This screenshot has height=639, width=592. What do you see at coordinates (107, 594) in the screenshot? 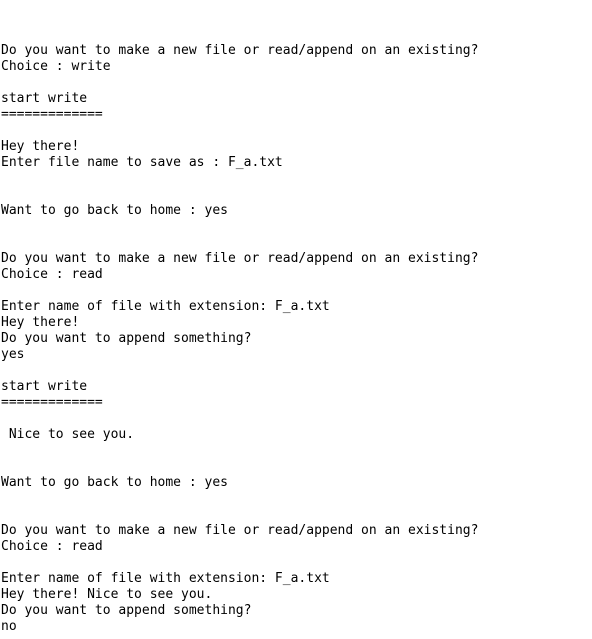
I see `console-line: Hey there! Nice to see you.` at bounding box center [107, 594].